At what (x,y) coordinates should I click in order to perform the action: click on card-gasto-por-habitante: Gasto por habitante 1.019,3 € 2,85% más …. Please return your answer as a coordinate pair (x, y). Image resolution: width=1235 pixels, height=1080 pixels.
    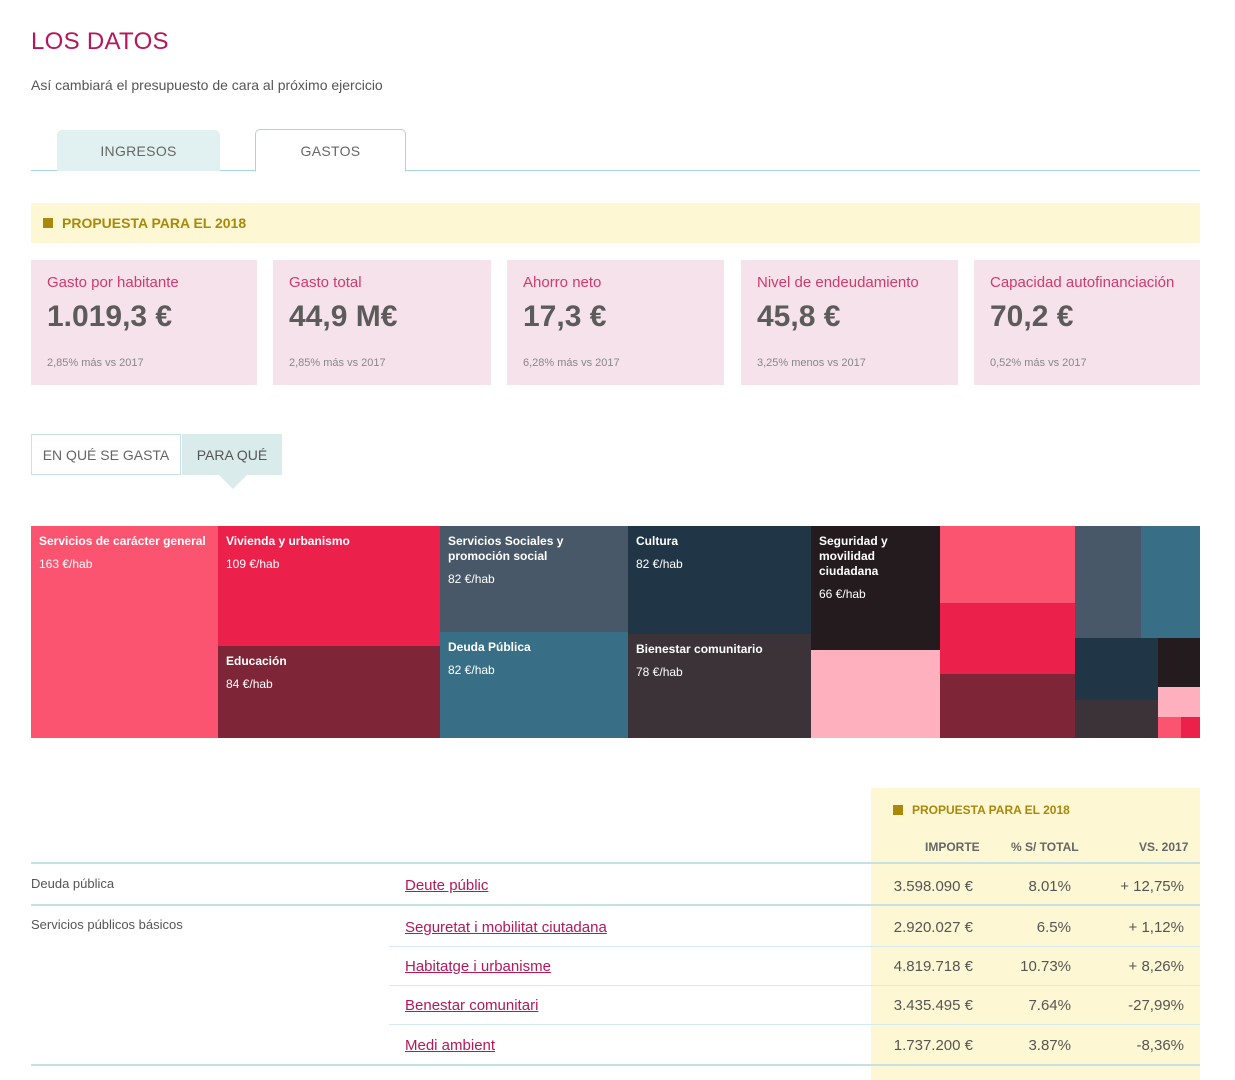
    Looking at the image, I should click on (144, 322).